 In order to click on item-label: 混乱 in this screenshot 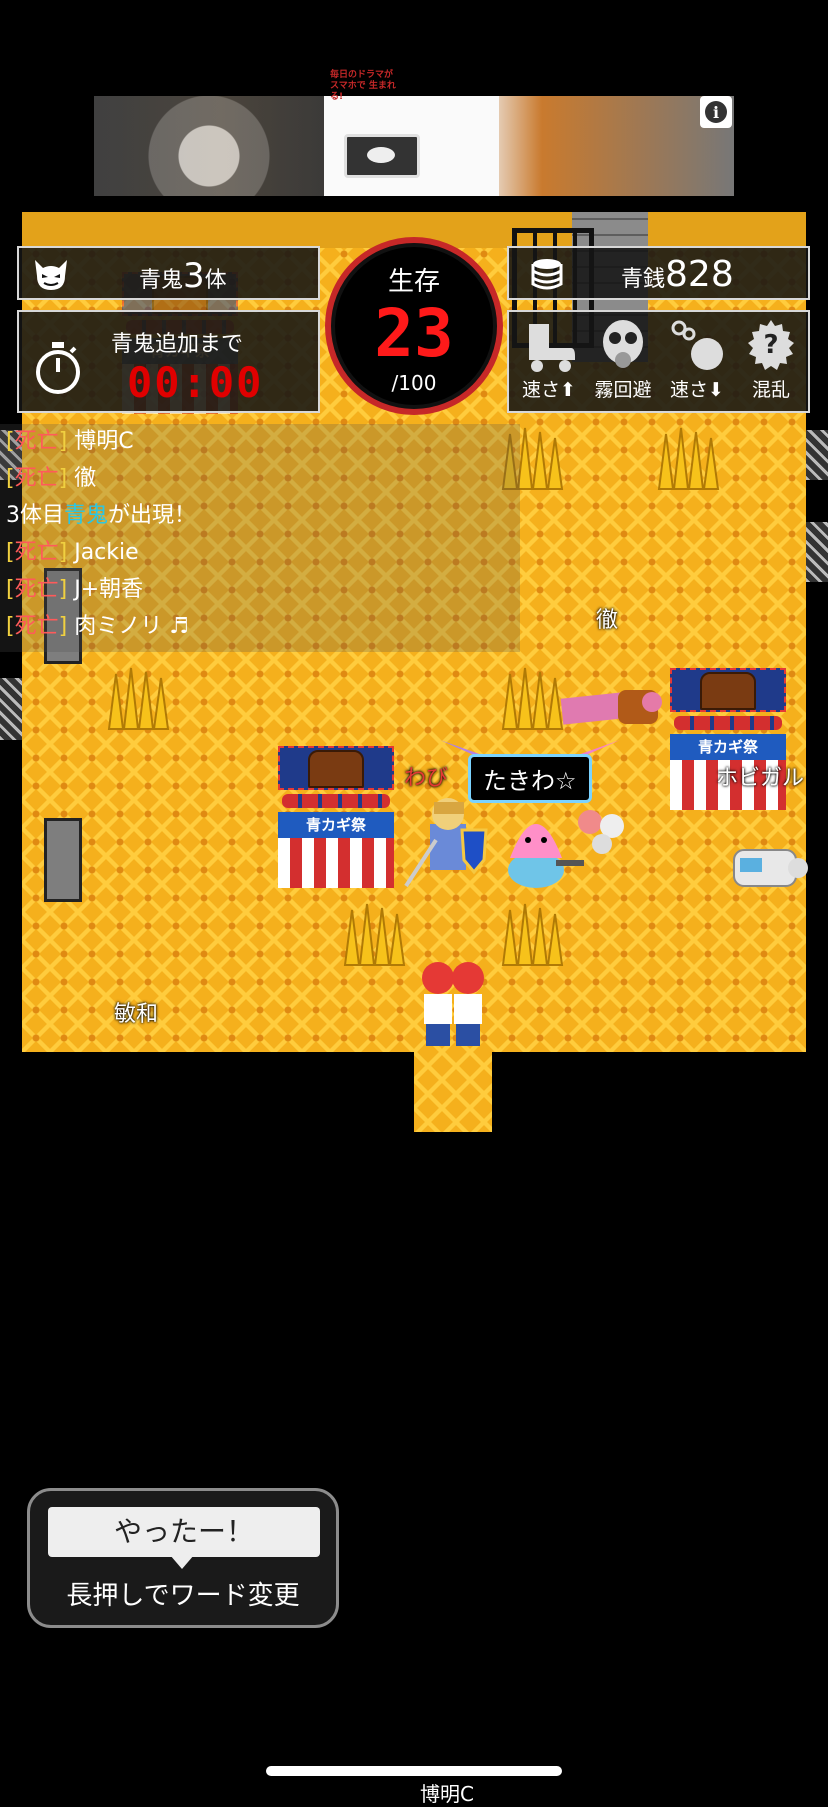, I will do `click(770, 390)`.